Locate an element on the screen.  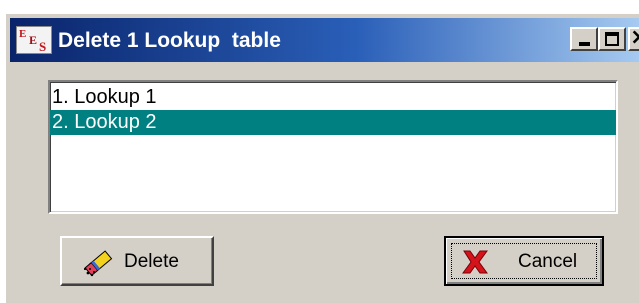
ees-logo-icon: EES is located at coordinates (34, 40).